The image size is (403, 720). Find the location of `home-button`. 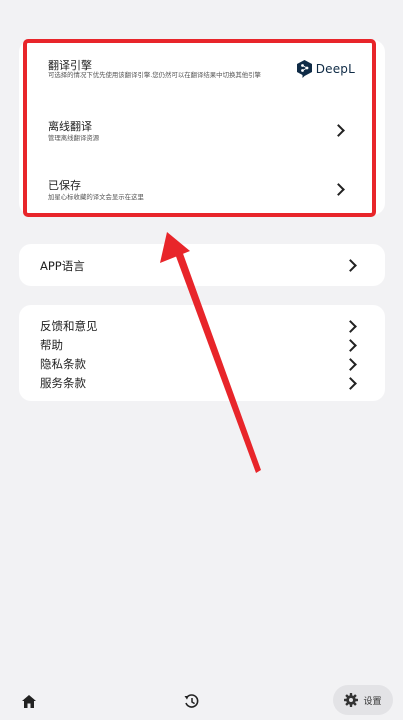

home-button is located at coordinates (29, 701).